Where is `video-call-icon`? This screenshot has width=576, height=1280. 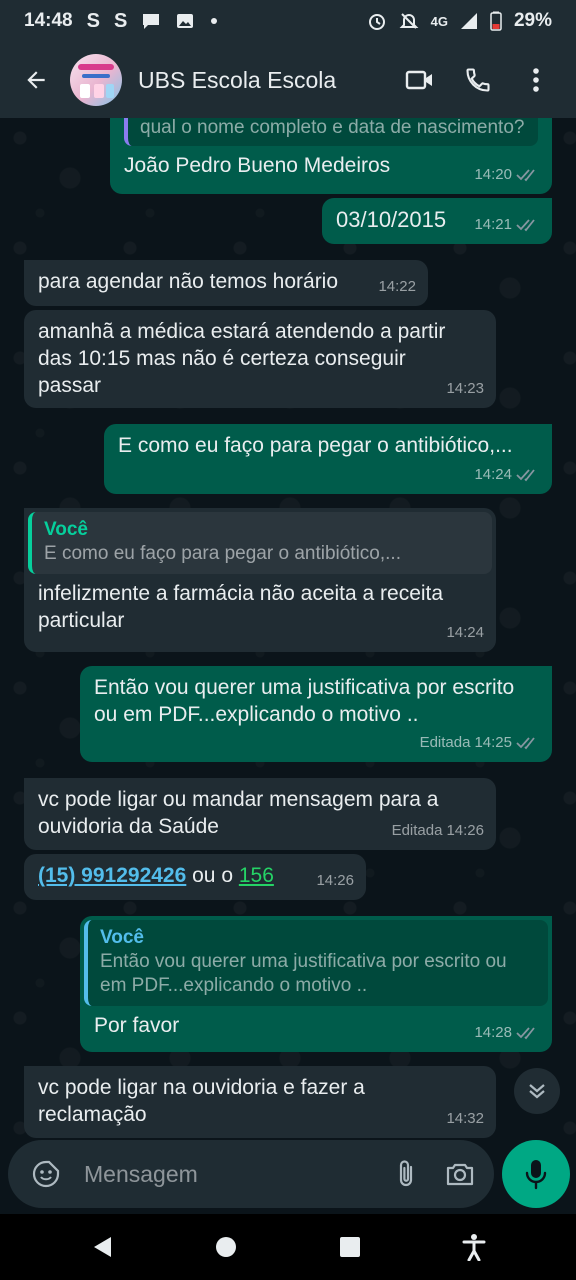 video-call-icon is located at coordinates (418, 80).